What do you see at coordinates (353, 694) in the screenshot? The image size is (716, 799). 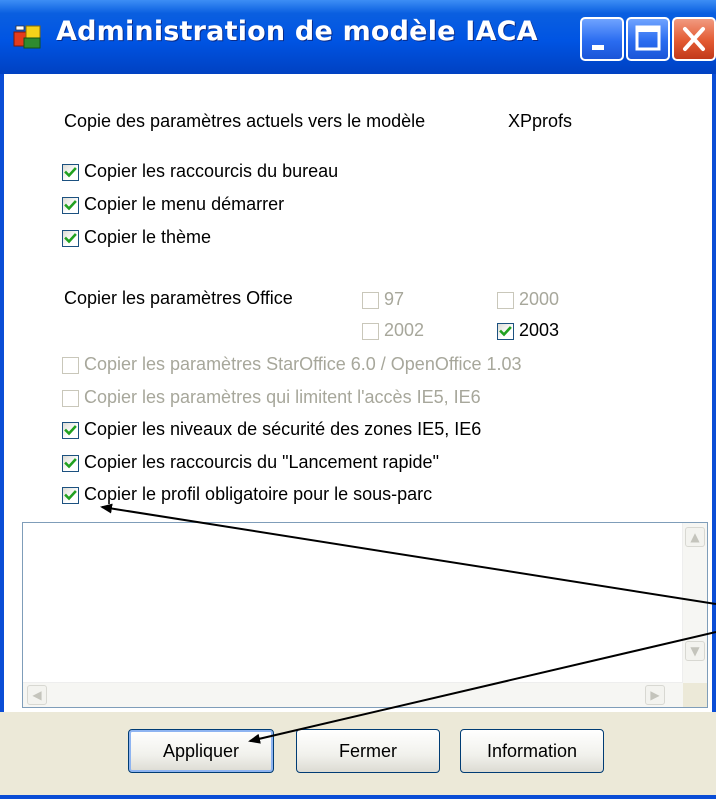 I see `horizontal-scrollbar: ◀ ▶` at bounding box center [353, 694].